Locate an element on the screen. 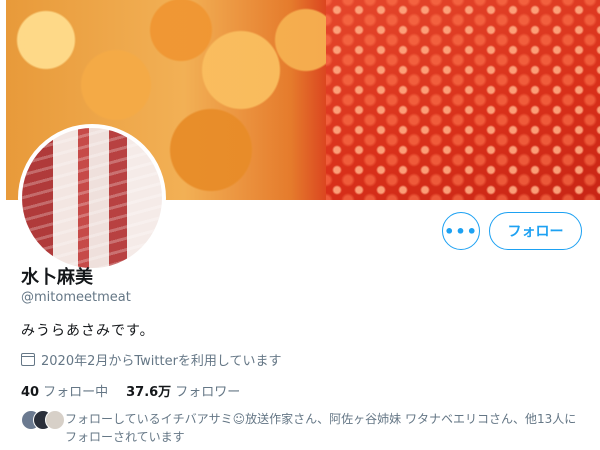 This screenshot has width=600, height=450. followers-label: フォロワー is located at coordinates (208, 392).